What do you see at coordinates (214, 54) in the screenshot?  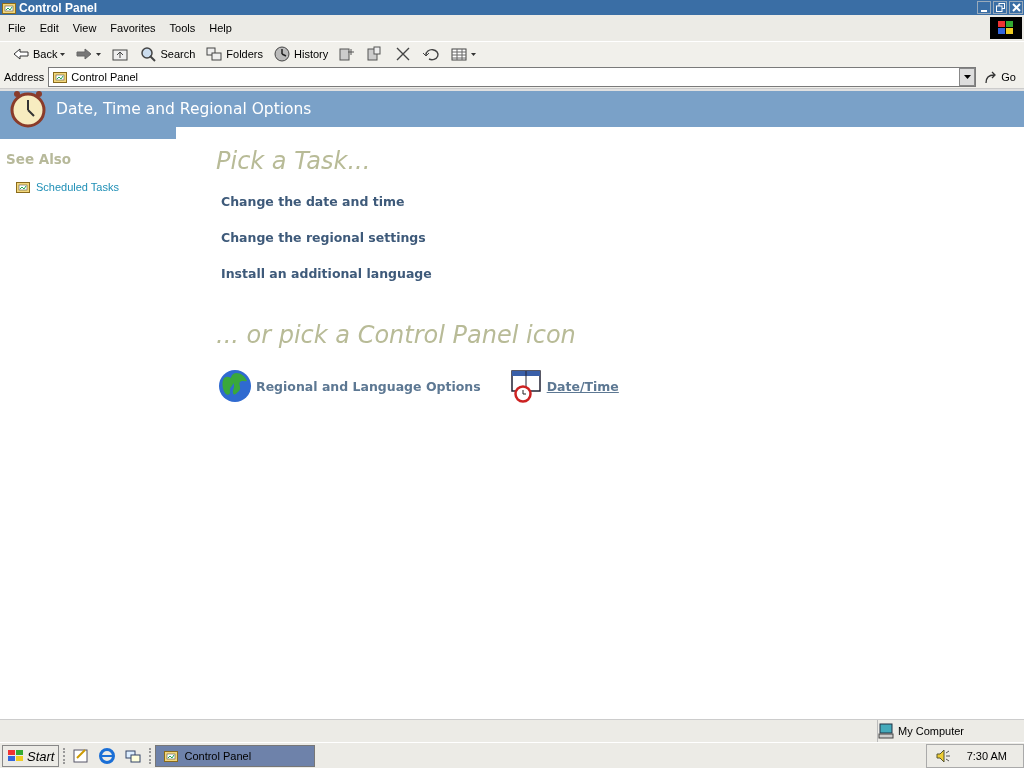 I see `folders-icon` at bounding box center [214, 54].